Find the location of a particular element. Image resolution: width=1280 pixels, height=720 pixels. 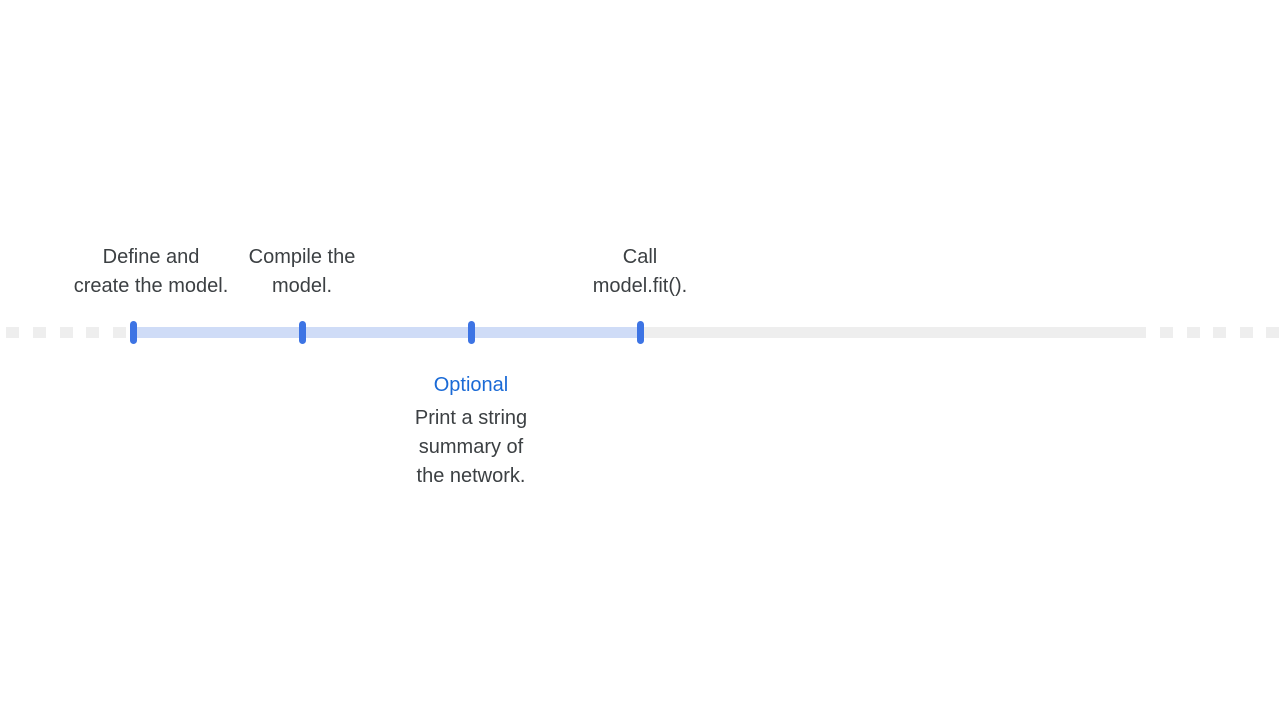

step-marker-define is located at coordinates (133, 332).